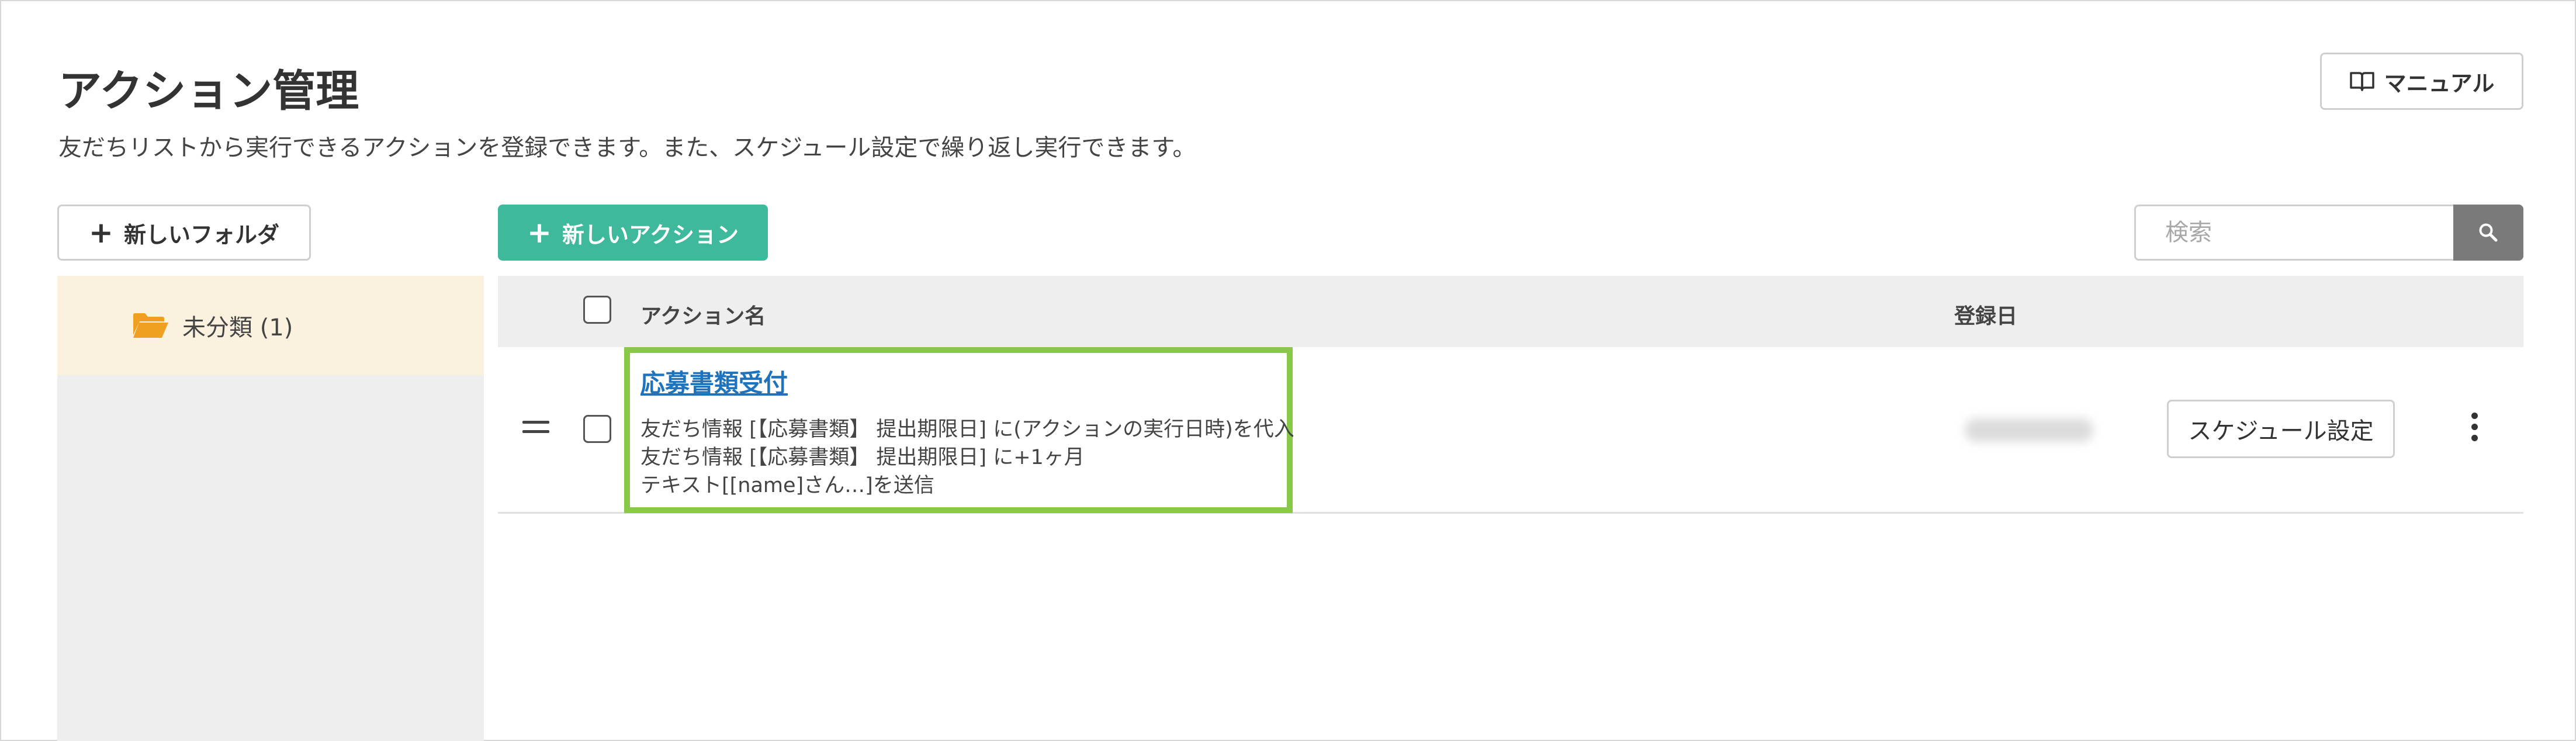  Describe the element at coordinates (2281, 429) in the screenshot. I see `schedule-settings-button: スケジュール設定` at that location.